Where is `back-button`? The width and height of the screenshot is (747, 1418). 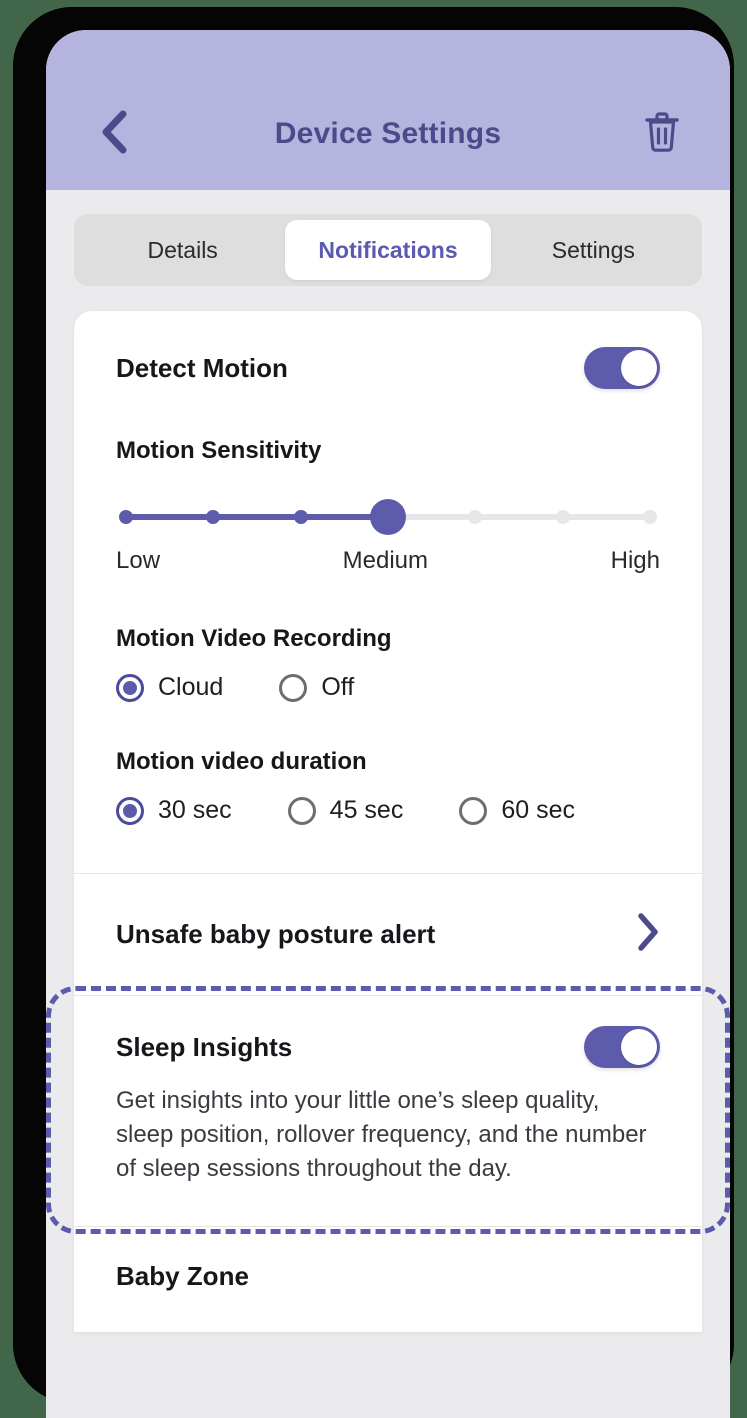
back-button is located at coordinates (114, 134).